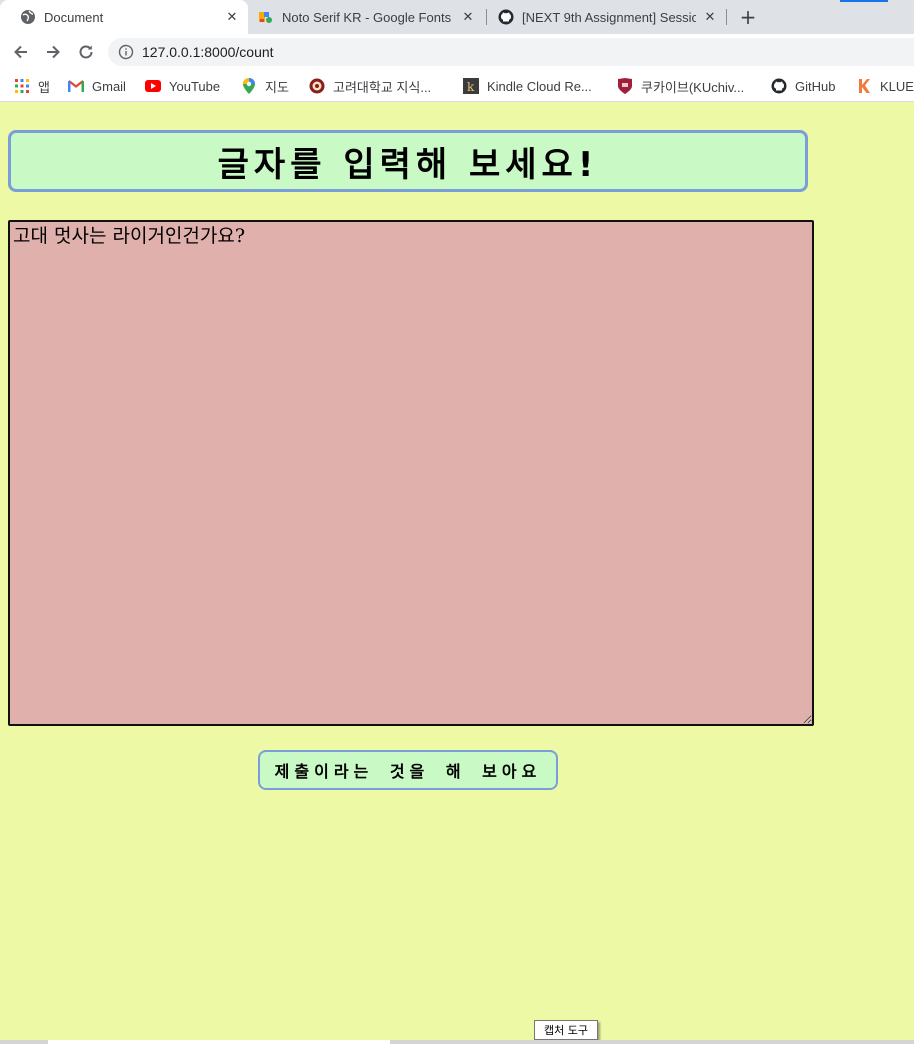 Image resolution: width=914 pixels, height=1044 pixels. What do you see at coordinates (897, 86) in the screenshot?
I see `bookmark-label: KLUE` at bounding box center [897, 86].